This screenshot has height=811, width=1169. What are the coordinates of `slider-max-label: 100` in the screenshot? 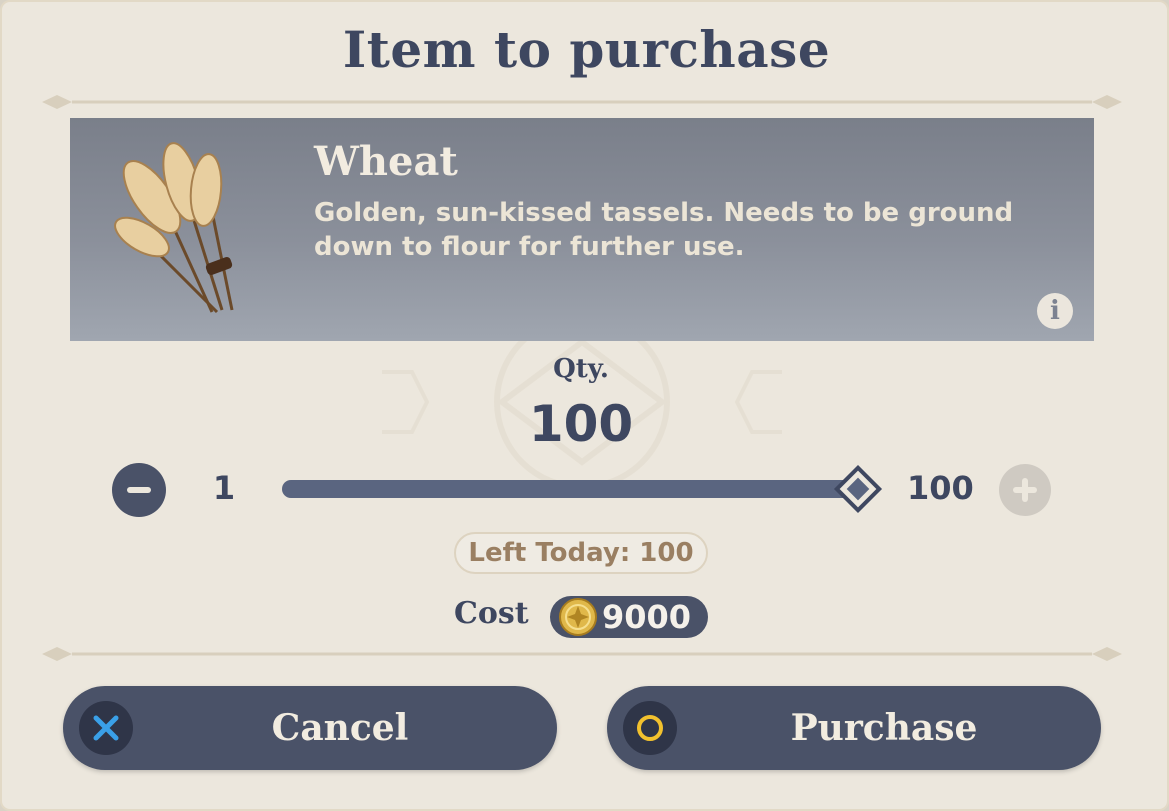 It's located at (940, 488).